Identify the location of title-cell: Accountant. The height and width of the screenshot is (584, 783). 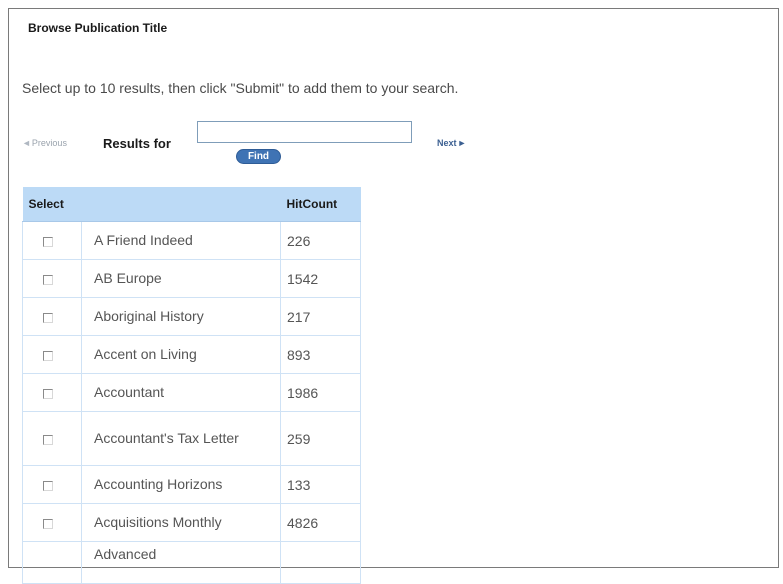
(181, 392).